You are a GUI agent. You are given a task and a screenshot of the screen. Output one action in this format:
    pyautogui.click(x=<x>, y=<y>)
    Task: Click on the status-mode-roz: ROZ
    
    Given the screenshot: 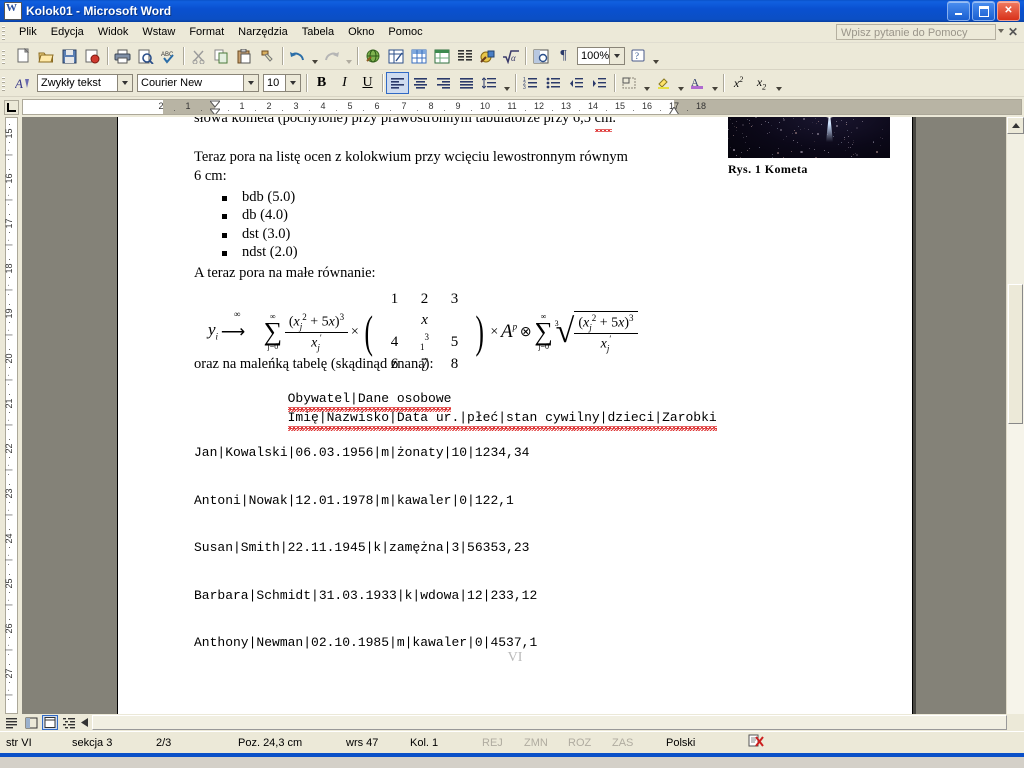 What is the action you would take?
    pyautogui.click(x=584, y=743)
    